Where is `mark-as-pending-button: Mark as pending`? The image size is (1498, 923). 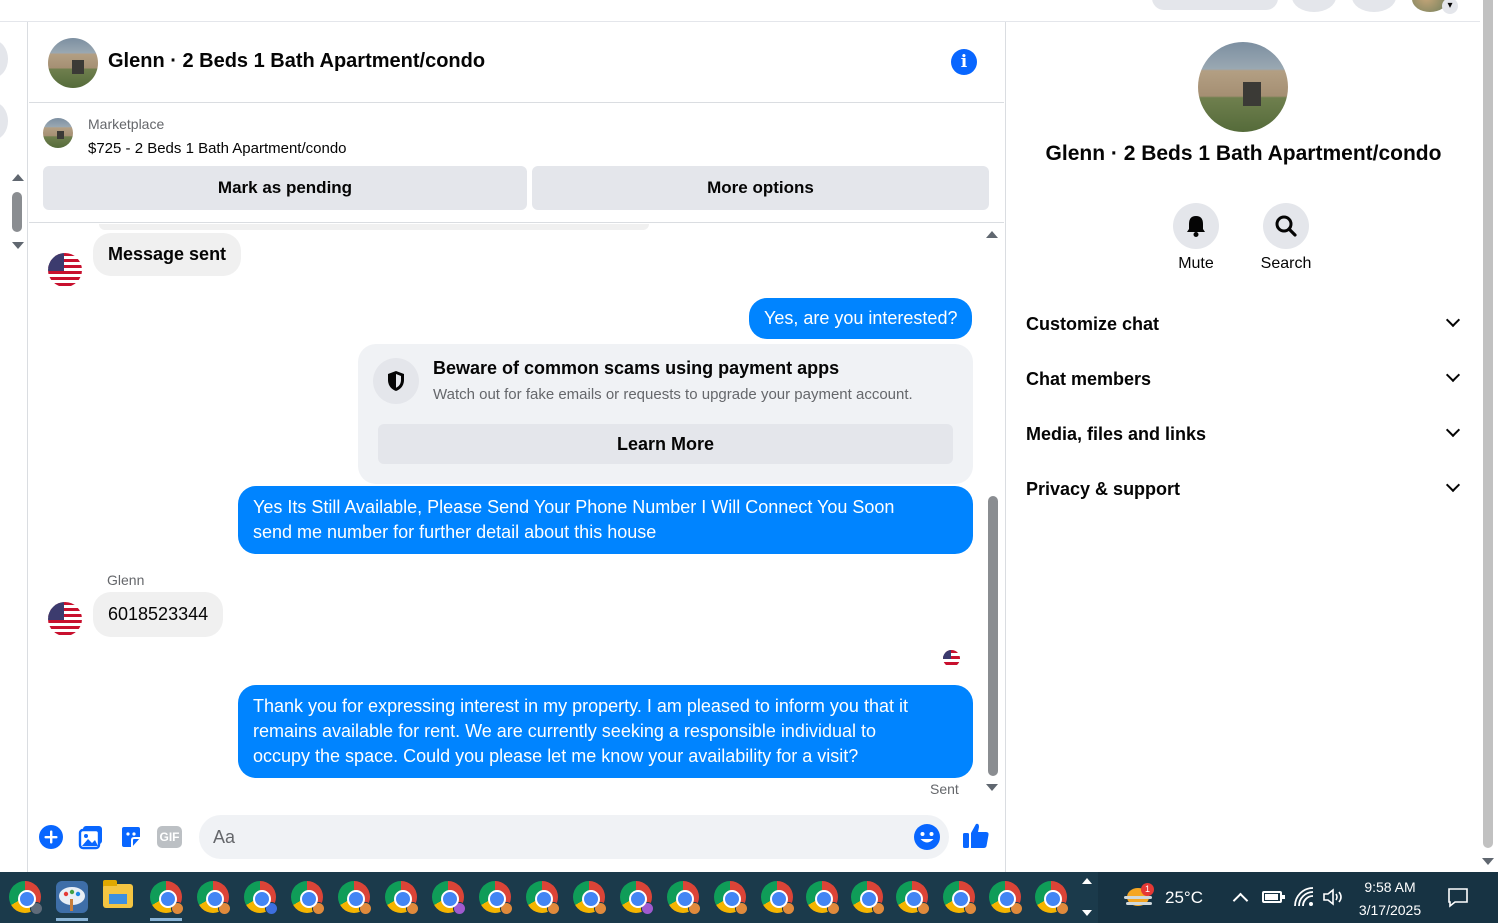 mark-as-pending-button: Mark as pending is located at coordinates (285, 188).